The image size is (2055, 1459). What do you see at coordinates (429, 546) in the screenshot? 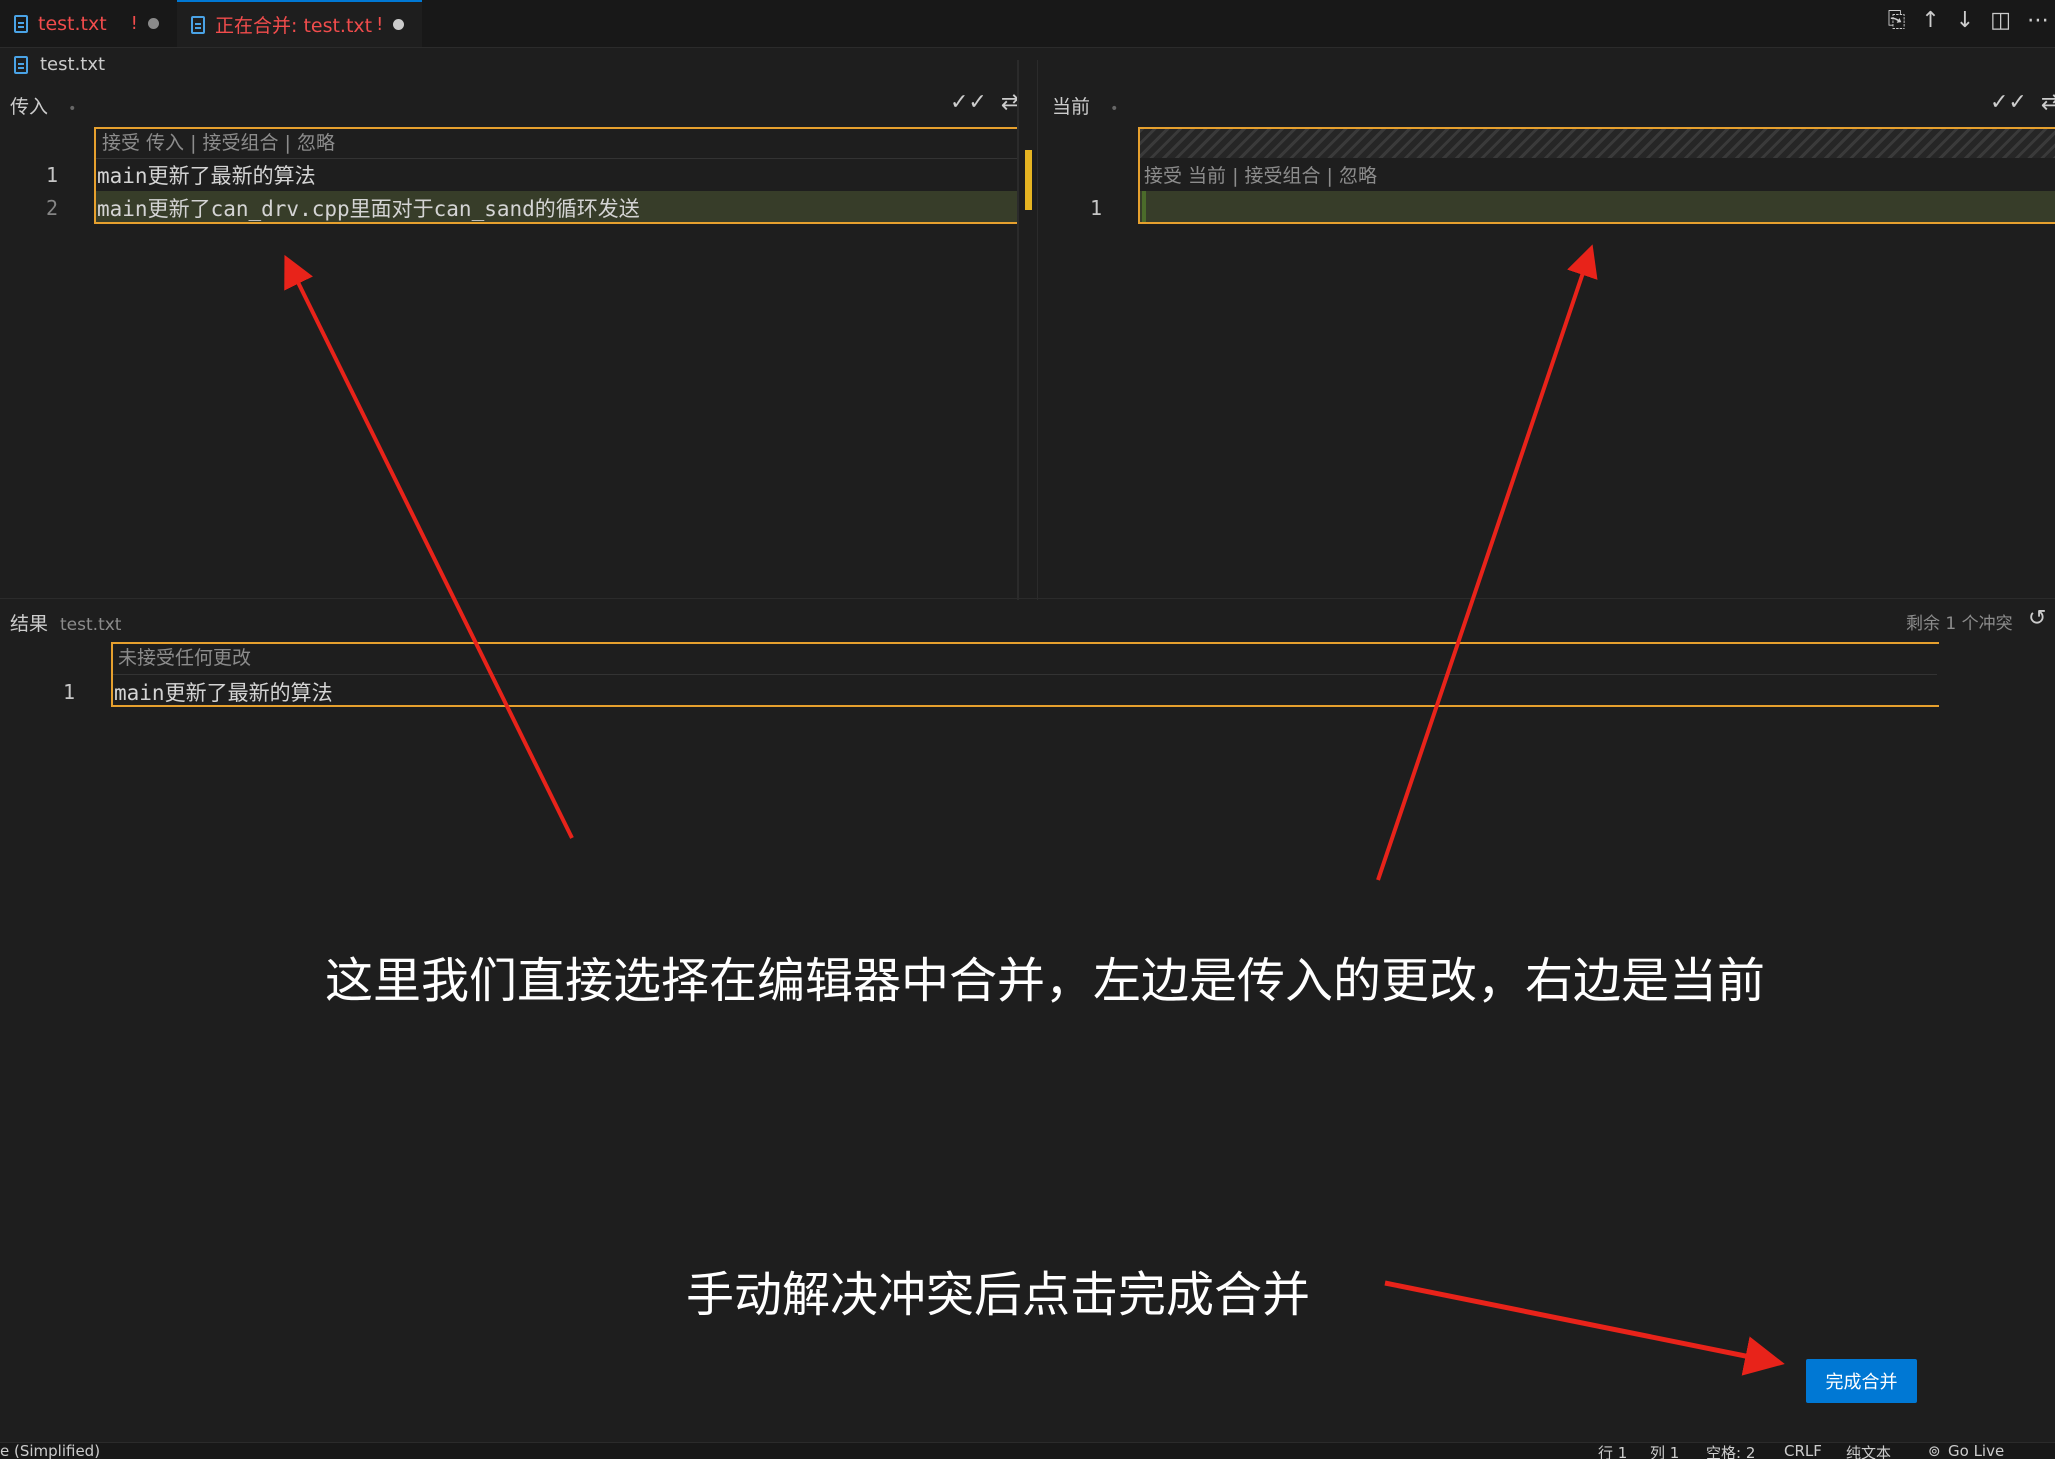
I see `arrow-to-incoming` at bounding box center [429, 546].